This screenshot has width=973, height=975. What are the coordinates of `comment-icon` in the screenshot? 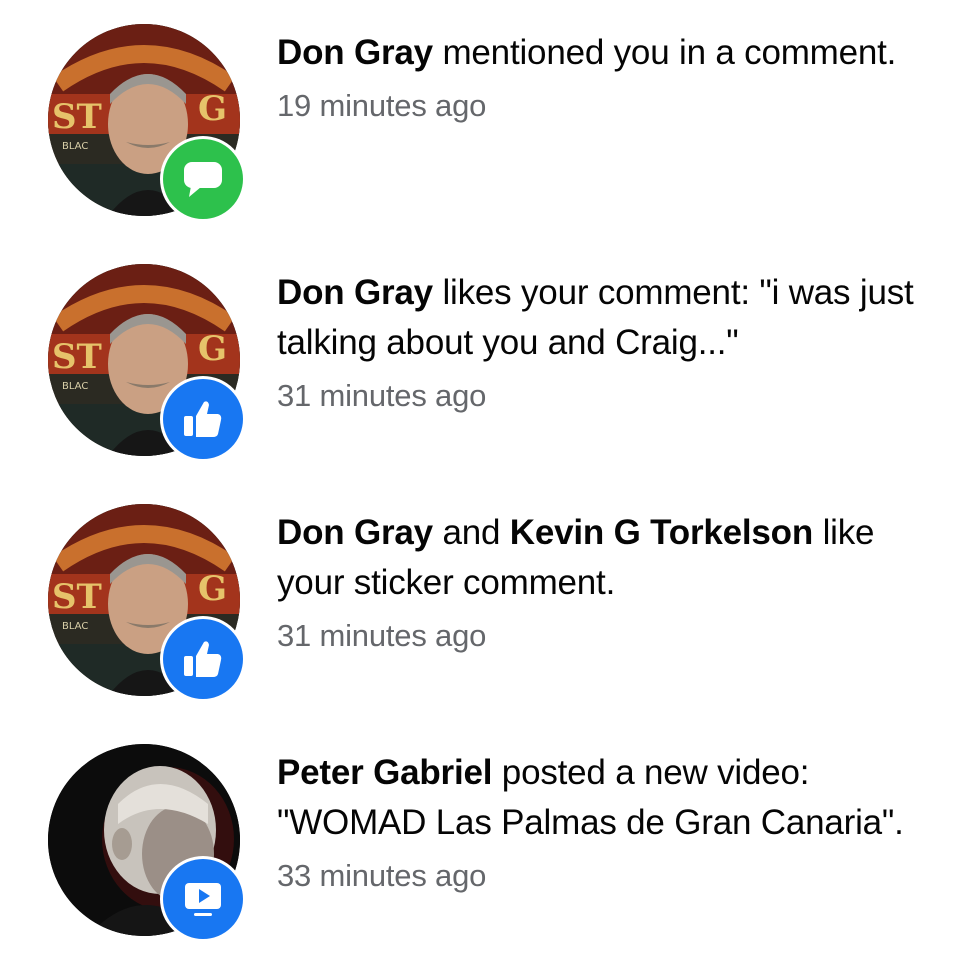 It's located at (203, 179).